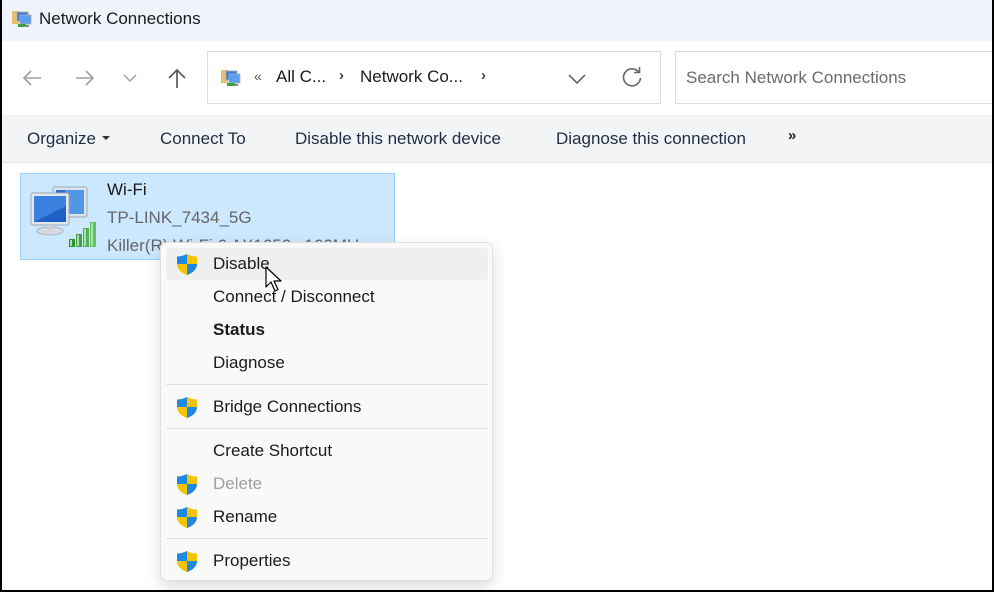 This screenshot has width=994, height=592. Describe the element at coordinates (238, 483) in the screenshot. I see `menu-item-label: Delete` at that location.